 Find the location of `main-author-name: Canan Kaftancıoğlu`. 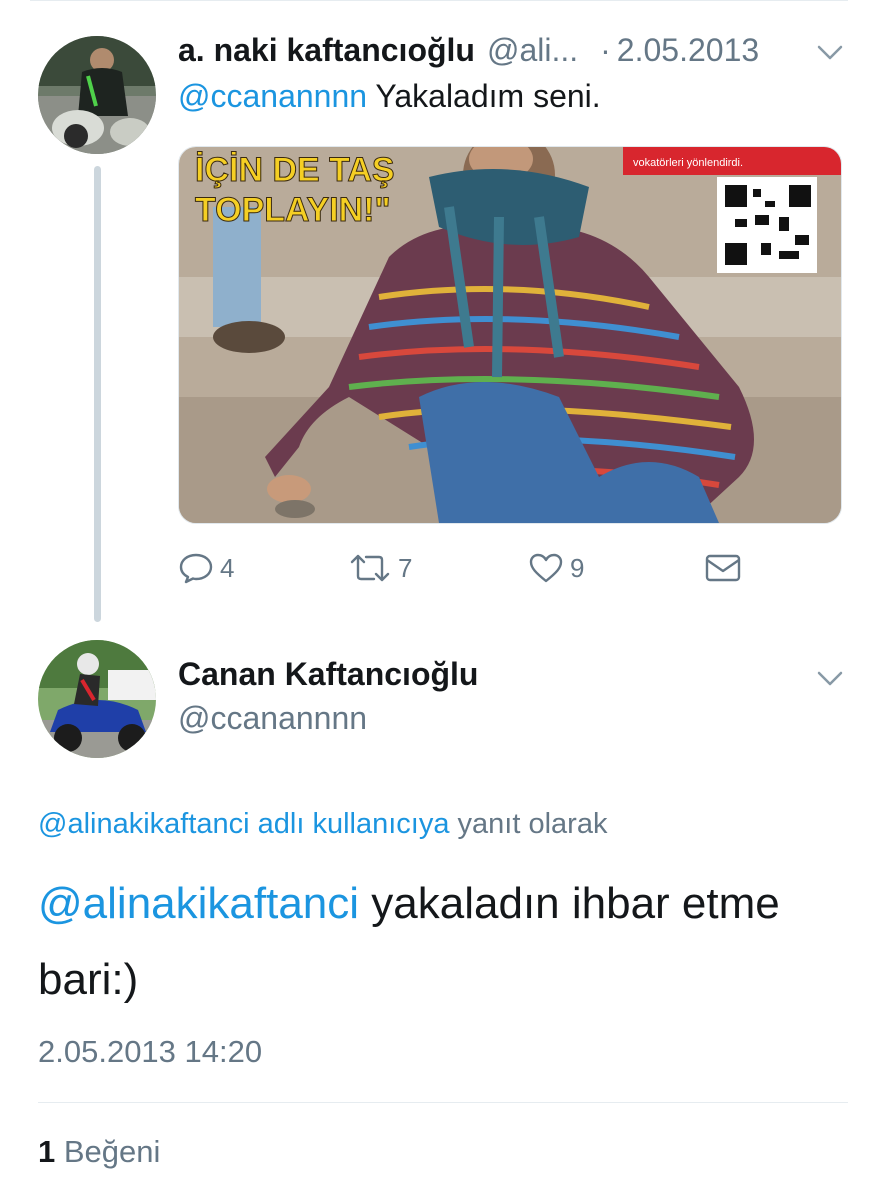

main-author-name: Canan Kaftancıoğlu is located at coordinates (328, 674).